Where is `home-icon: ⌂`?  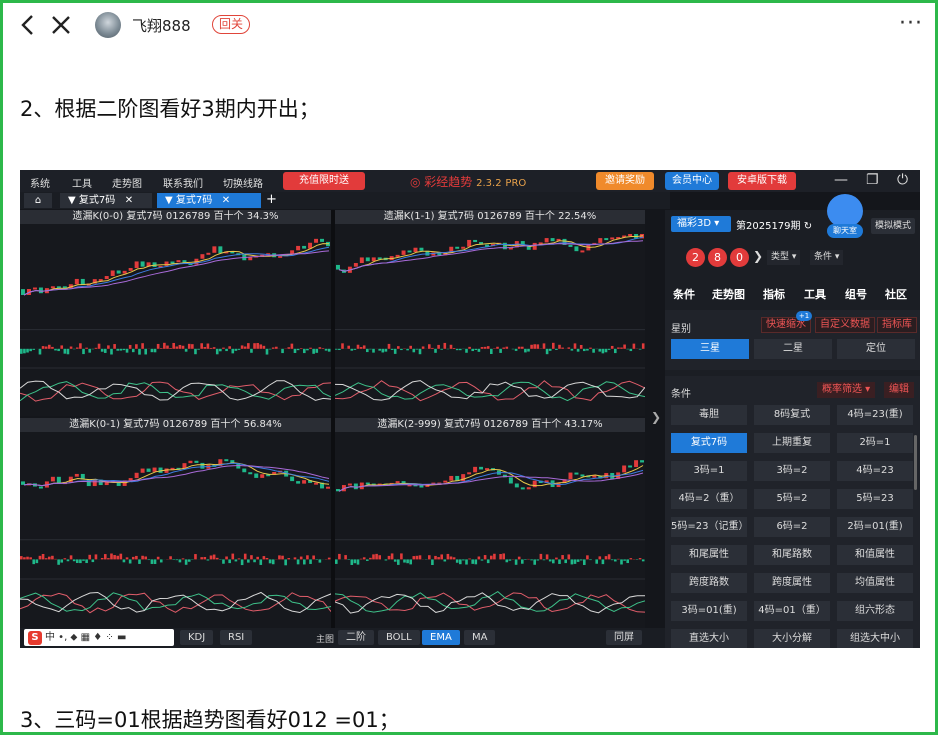 home-icon: ⌂ is located at coordinates (38, 200).